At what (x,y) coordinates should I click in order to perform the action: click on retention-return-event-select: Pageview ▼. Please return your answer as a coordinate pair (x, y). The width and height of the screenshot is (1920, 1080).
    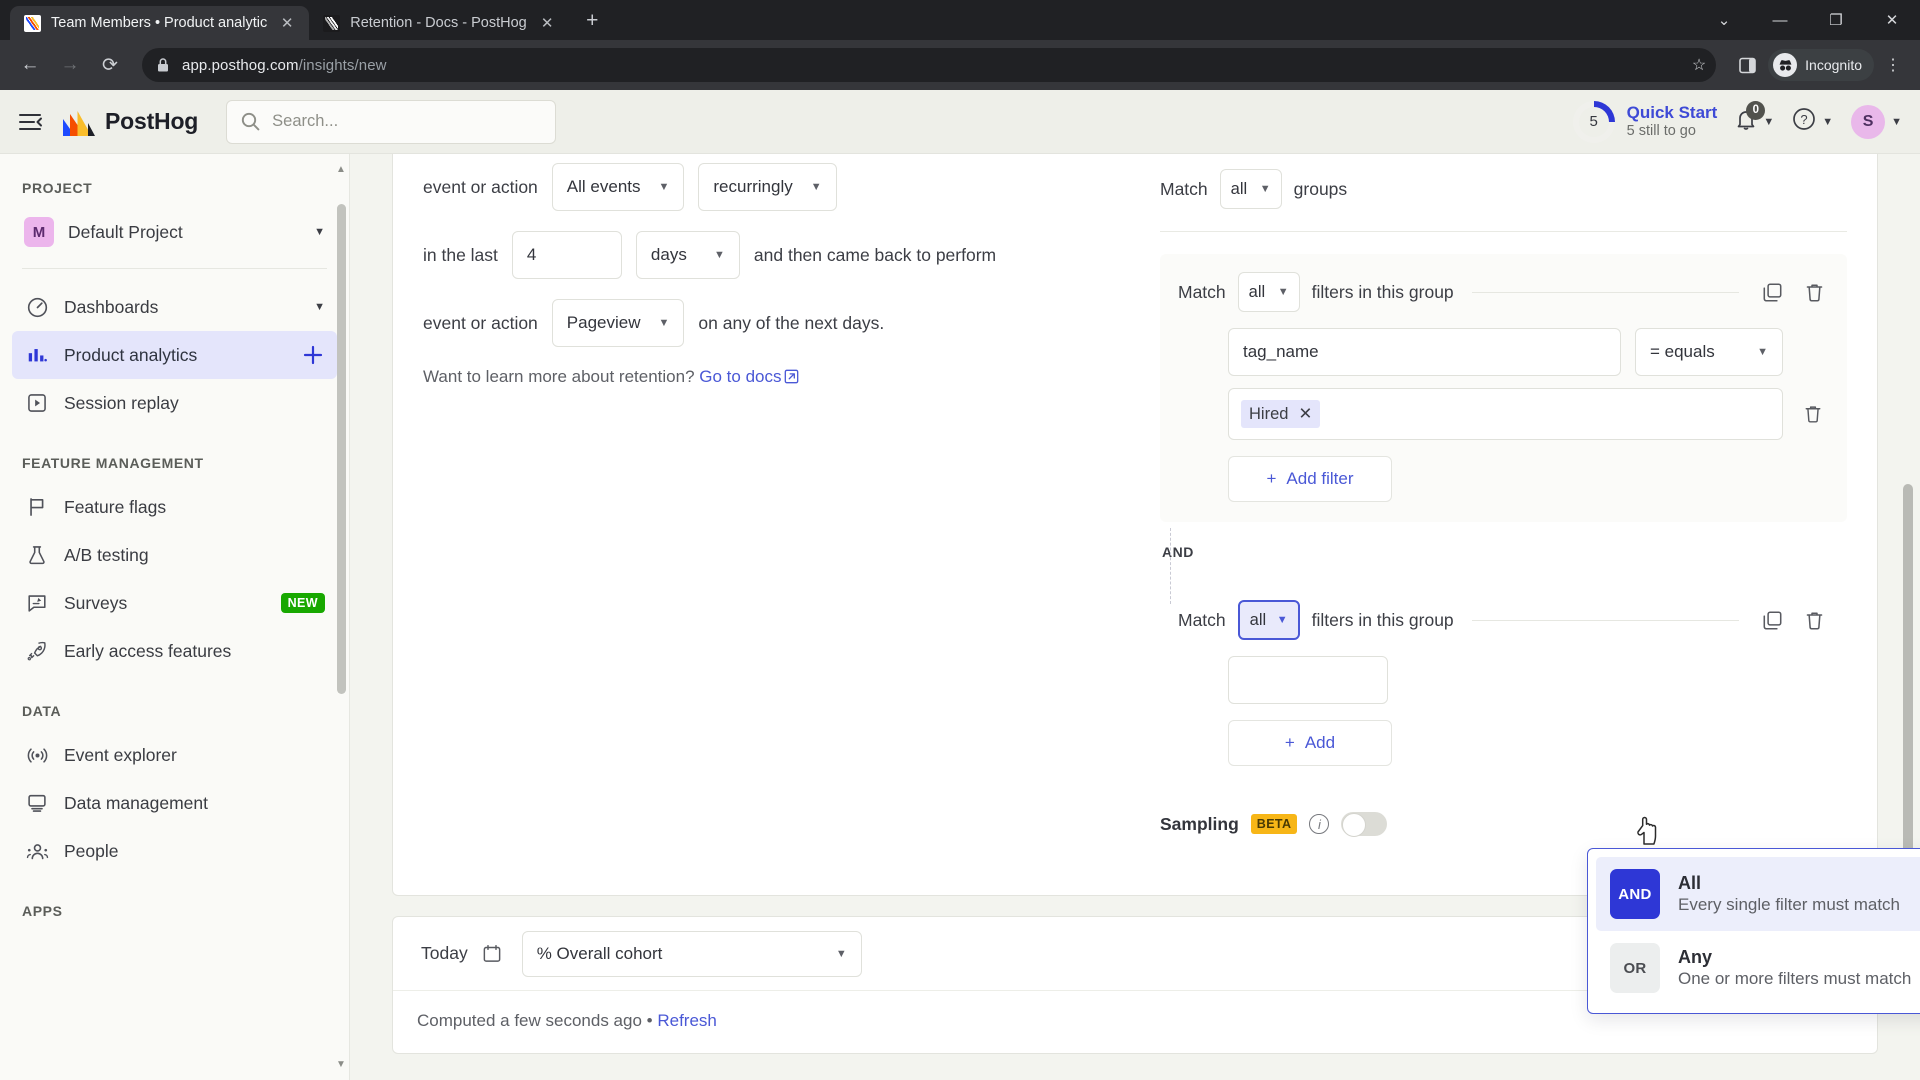
    Looking at the image, I should click on (618, 323).